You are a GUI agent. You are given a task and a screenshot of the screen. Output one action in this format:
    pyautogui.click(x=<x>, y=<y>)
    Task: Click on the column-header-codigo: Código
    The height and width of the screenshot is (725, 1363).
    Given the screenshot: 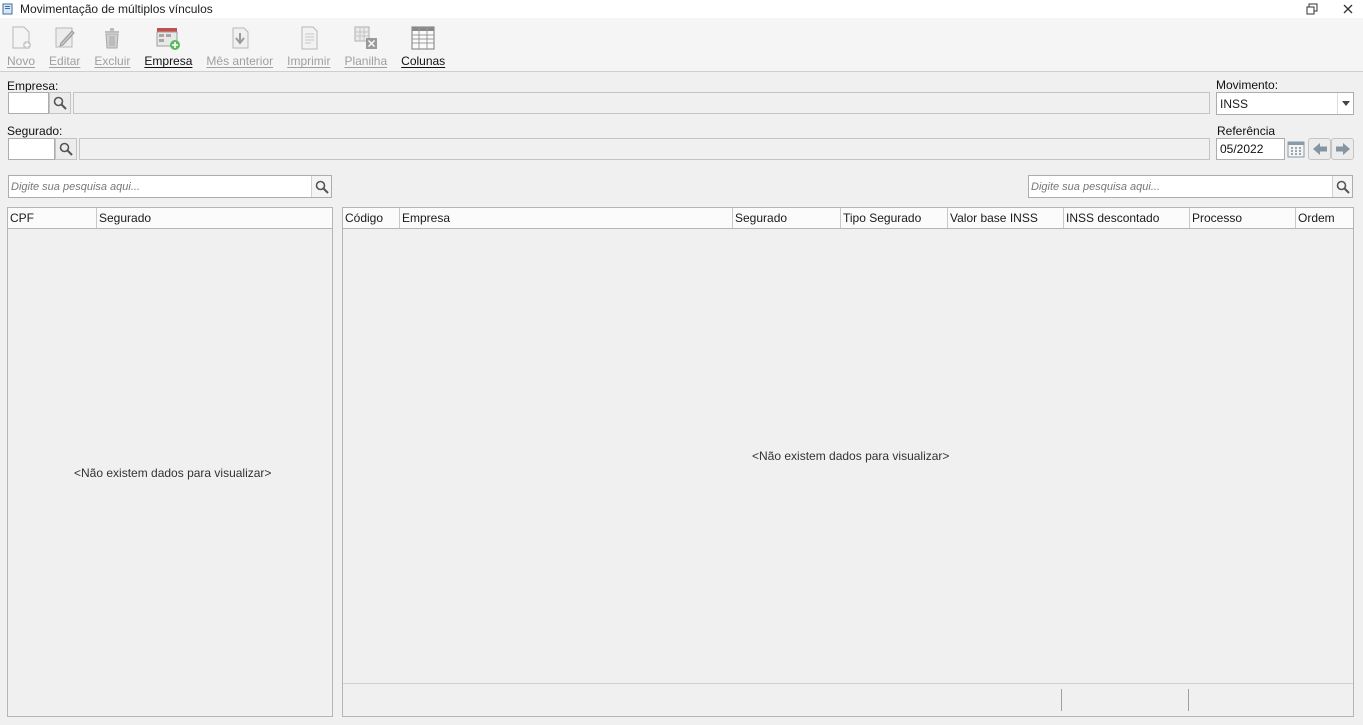 What is the action you would take?
    pyautogui.click(x=371, y=218)
    